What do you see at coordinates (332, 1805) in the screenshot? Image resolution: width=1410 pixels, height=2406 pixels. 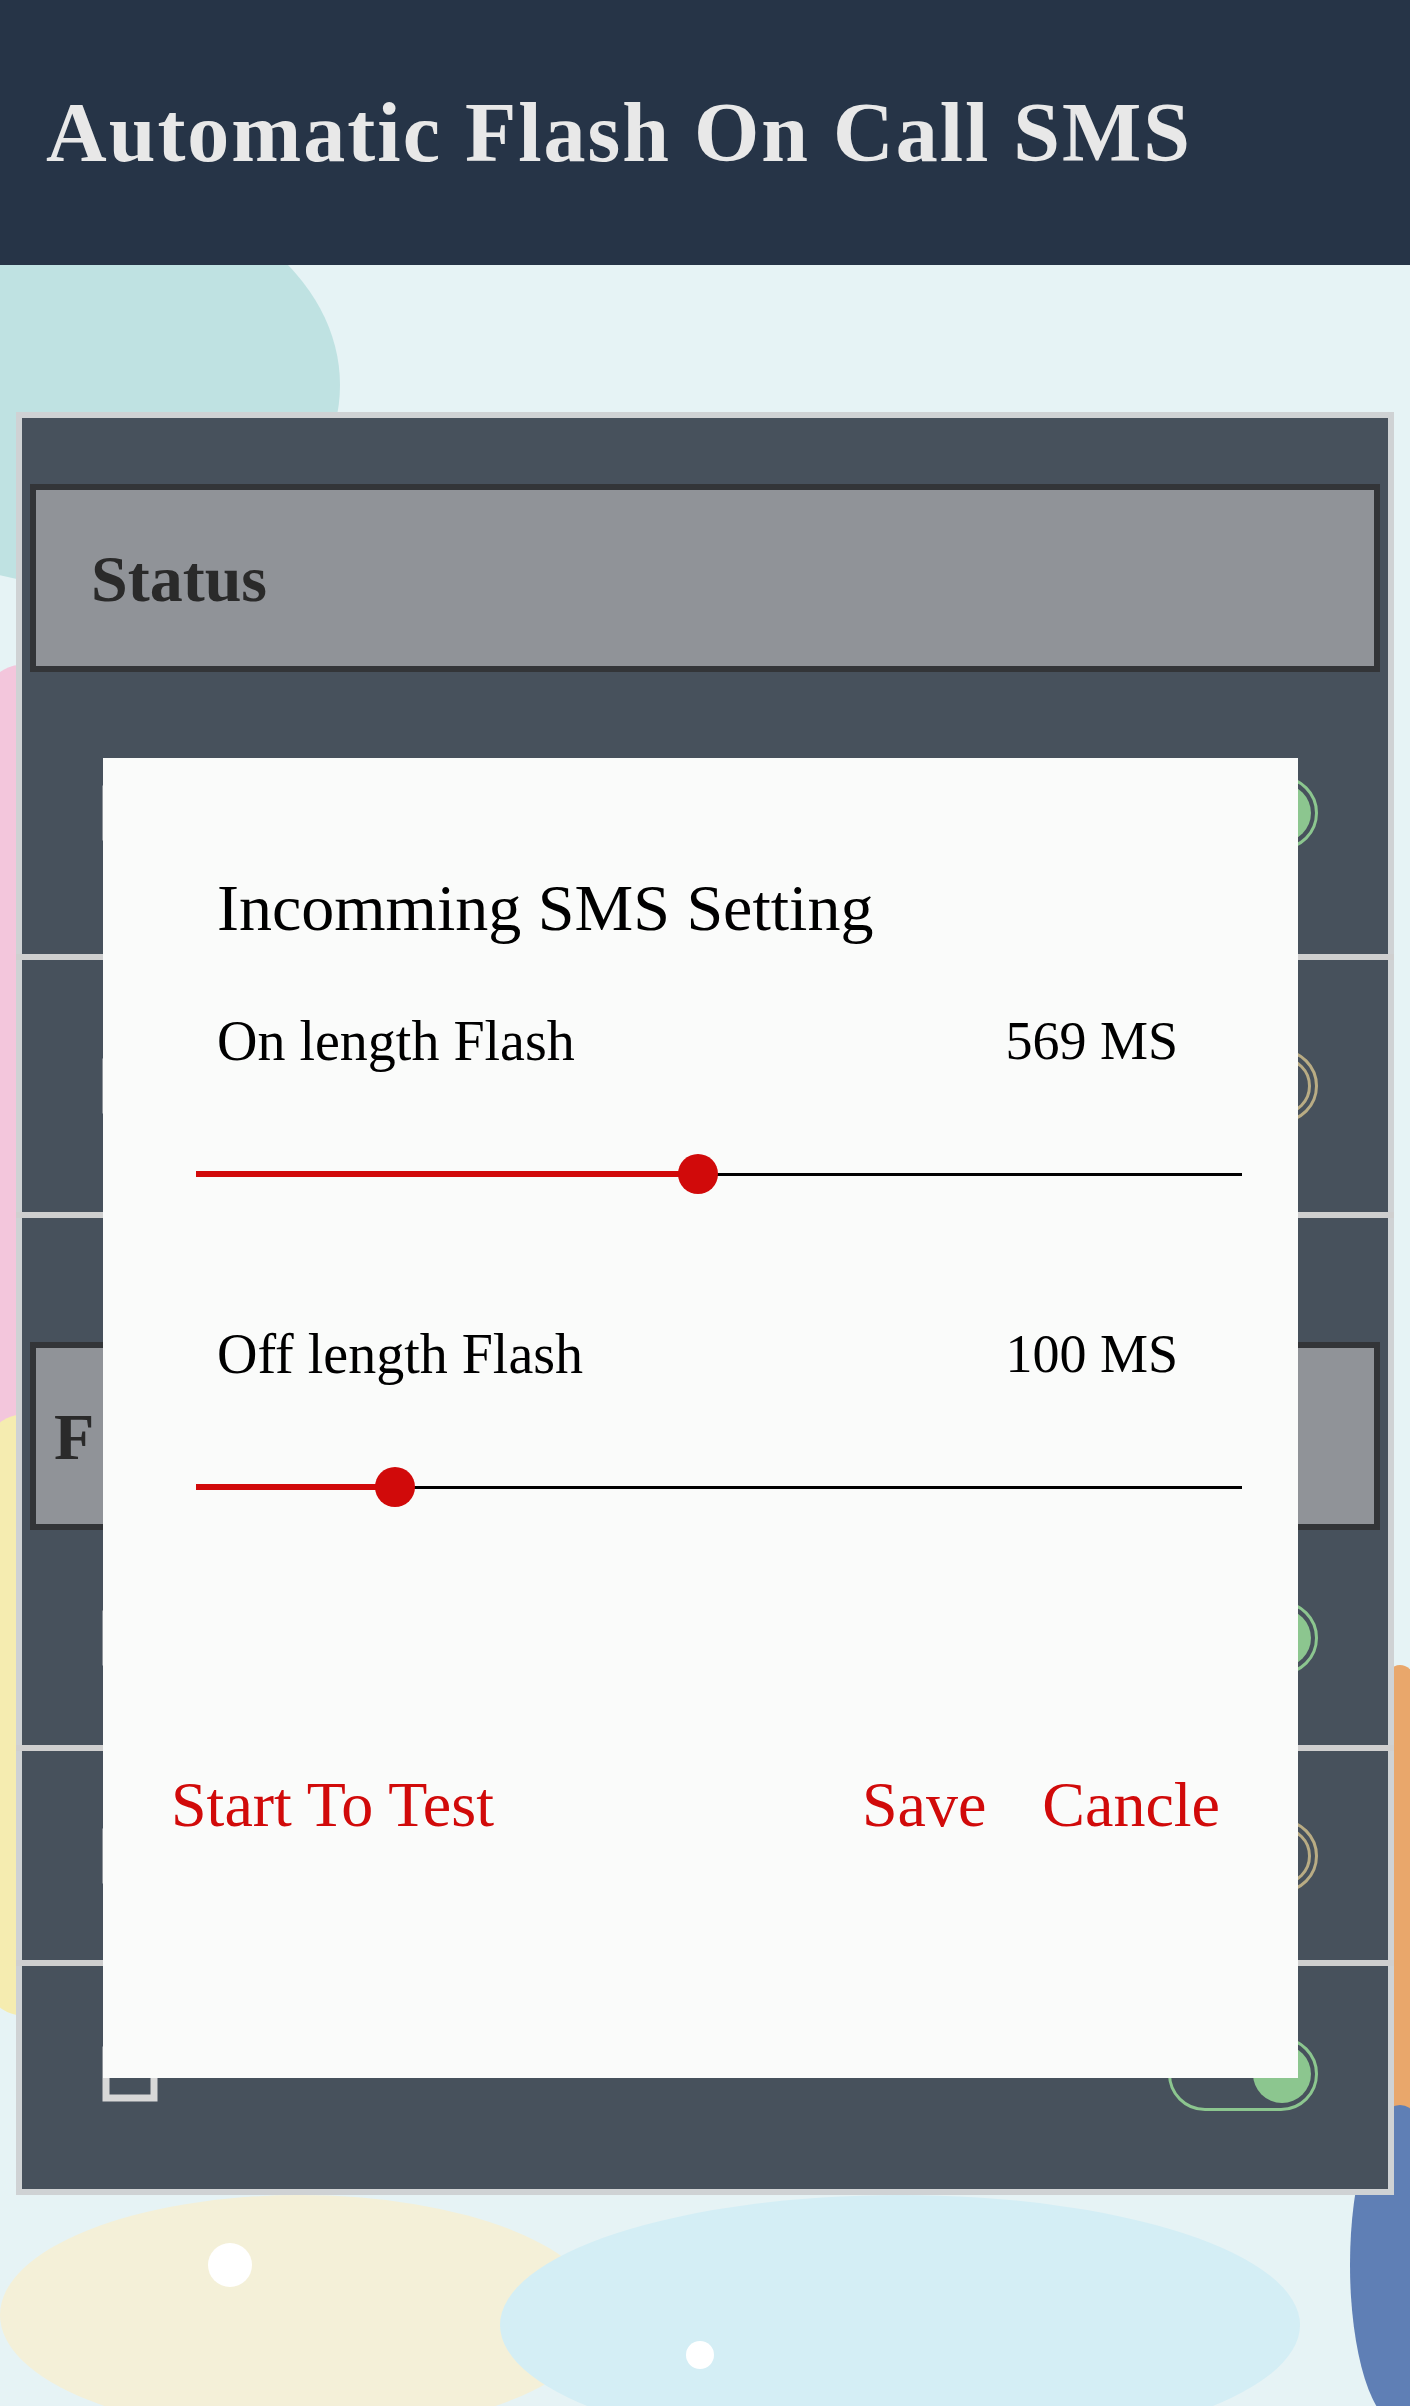 I see `start-test-button: Start To Test` at bounding box center [332, 1805].